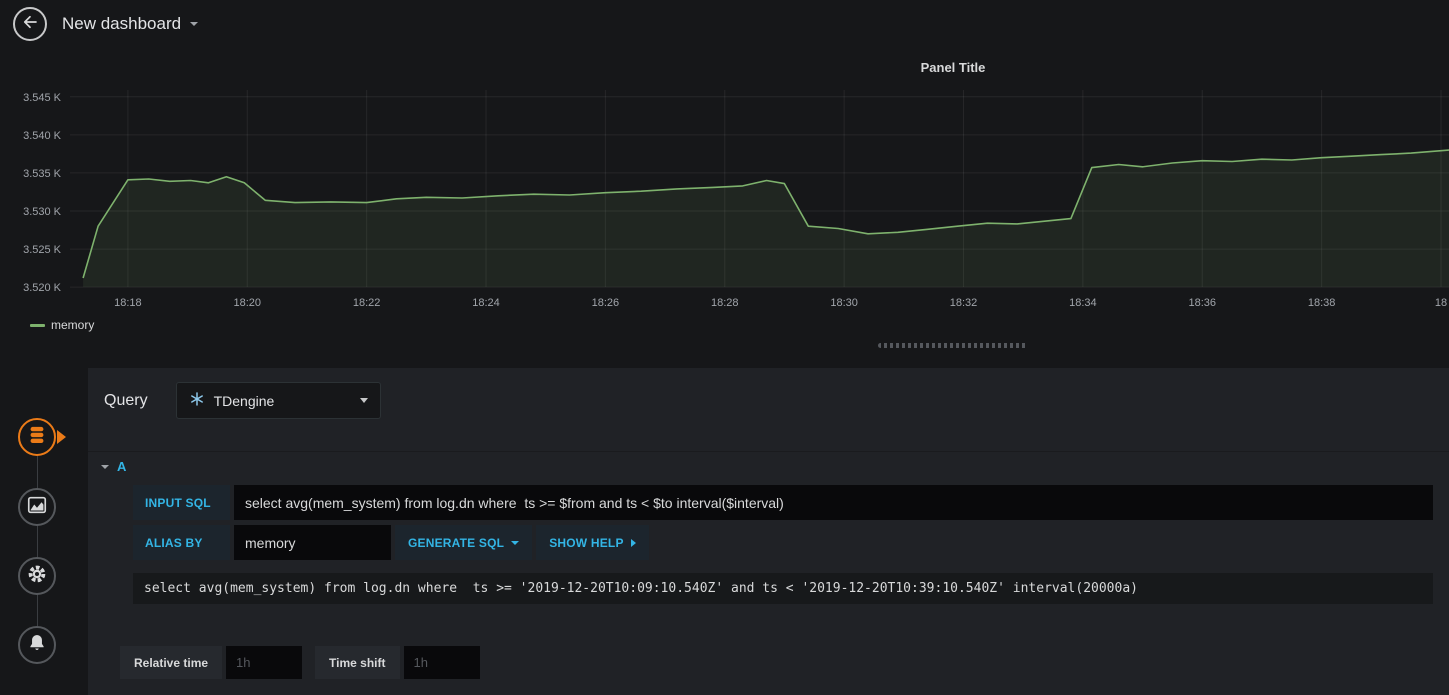 The image size is (1449, 695). What do you see at coordinates (783, 542) in the screenshot?
I see `alias-by-row: ALIAS BY GENERATE SQL SHOW HELP` at bounding box center [783, 542].